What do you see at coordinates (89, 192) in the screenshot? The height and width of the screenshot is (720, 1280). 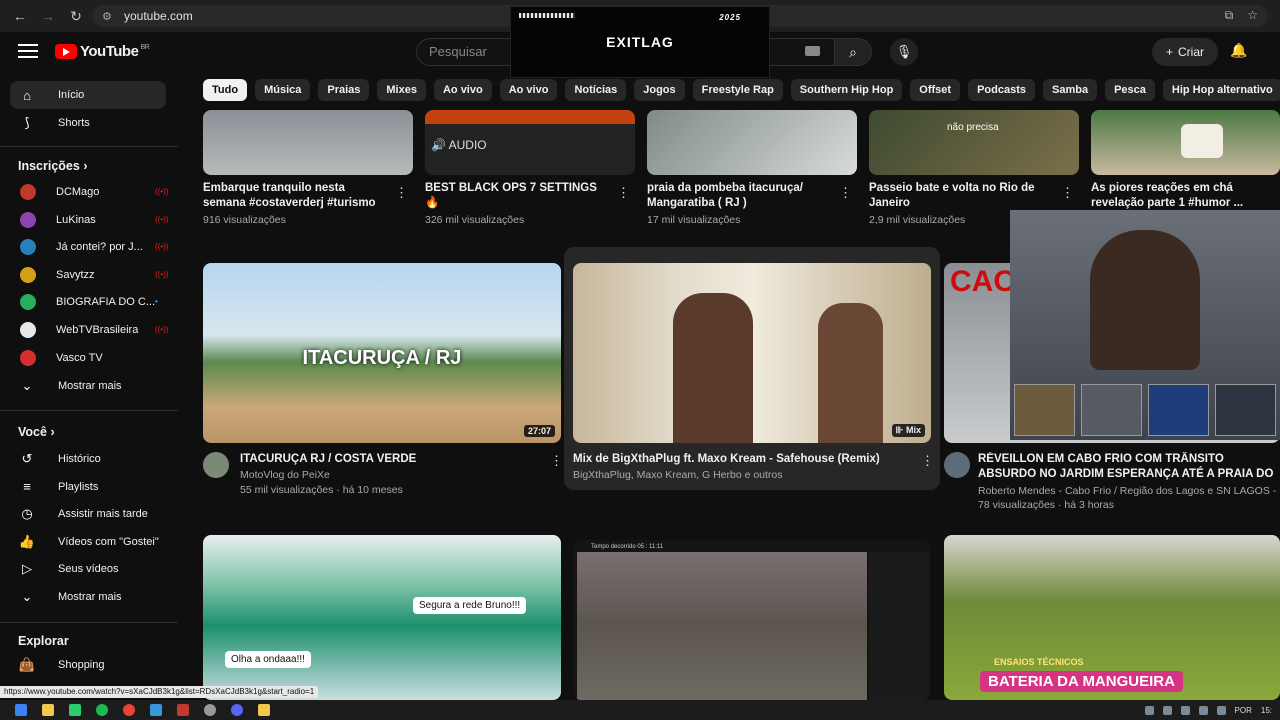 I see `sidebar-subscription-item: DCMago ((•))` at bounding box center [89, 192].